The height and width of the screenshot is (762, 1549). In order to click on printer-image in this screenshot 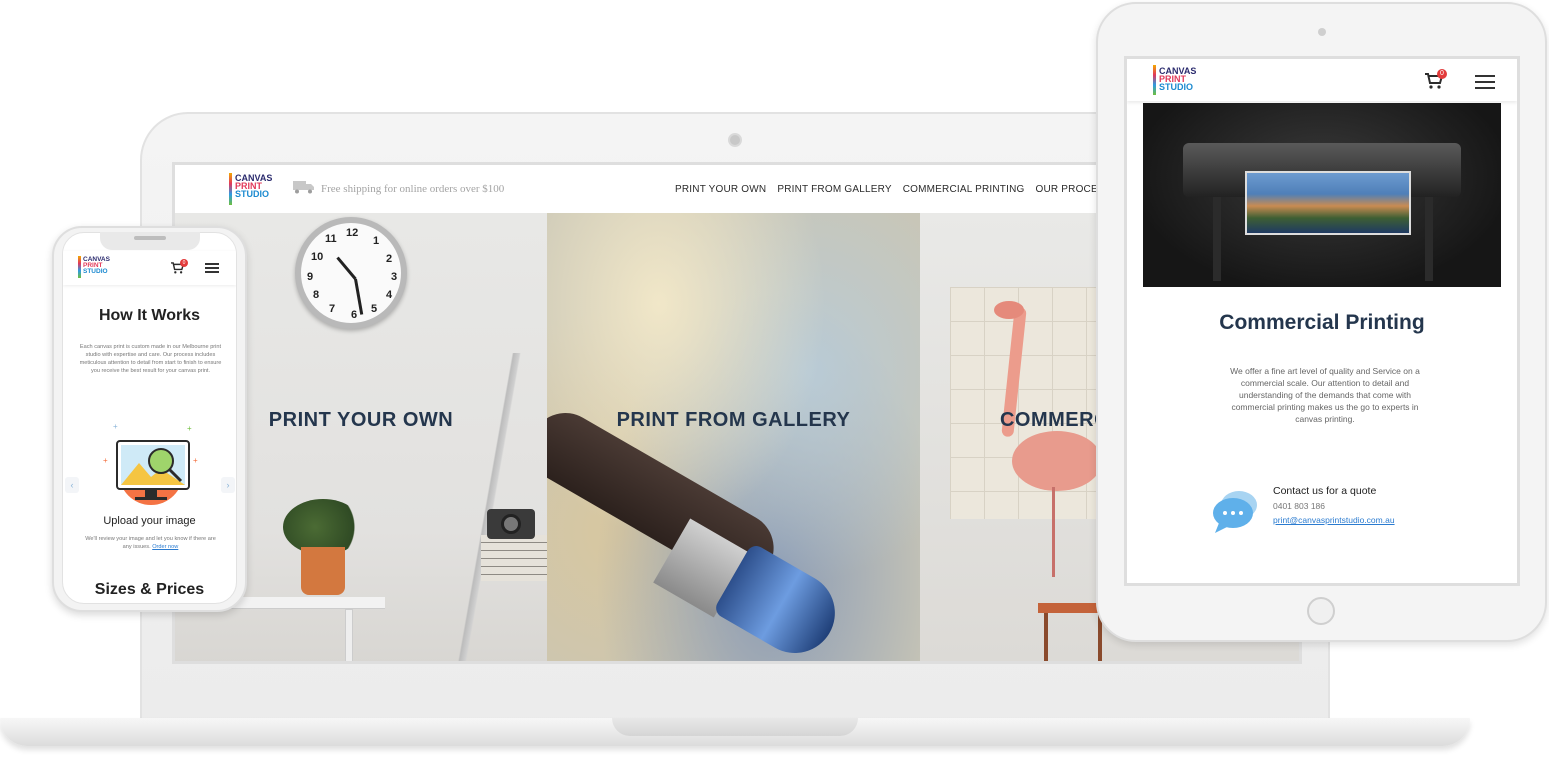, I will do `click(1322, 195)`.